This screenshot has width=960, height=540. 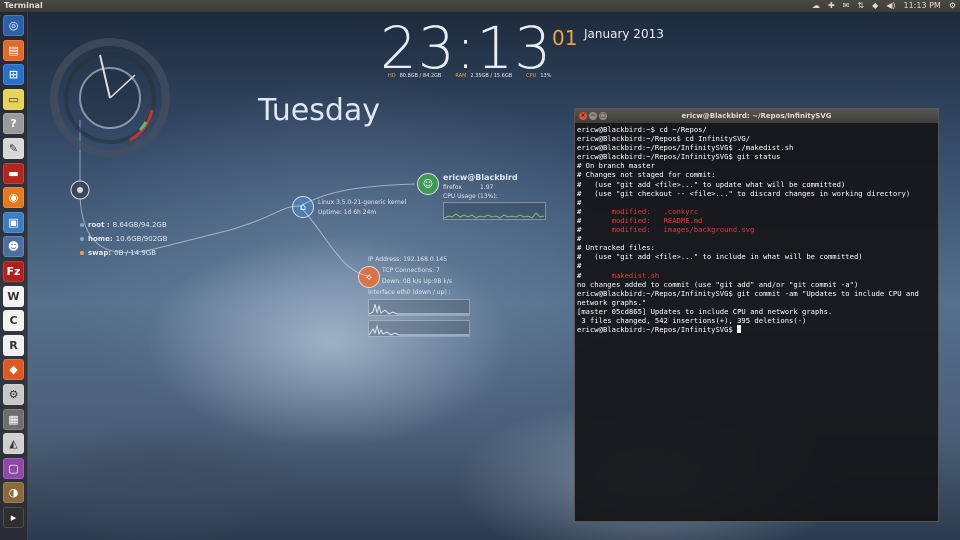 I want to click on terminal-line: # modified: README.md, so click(x=640, y=220).